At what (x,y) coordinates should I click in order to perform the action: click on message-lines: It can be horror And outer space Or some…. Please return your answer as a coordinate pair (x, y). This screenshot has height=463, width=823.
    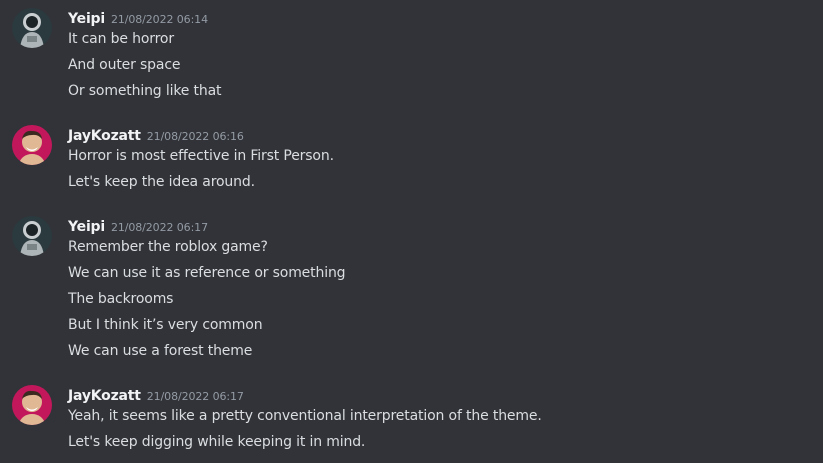
    Looking at the image, I should click on (145, 68).